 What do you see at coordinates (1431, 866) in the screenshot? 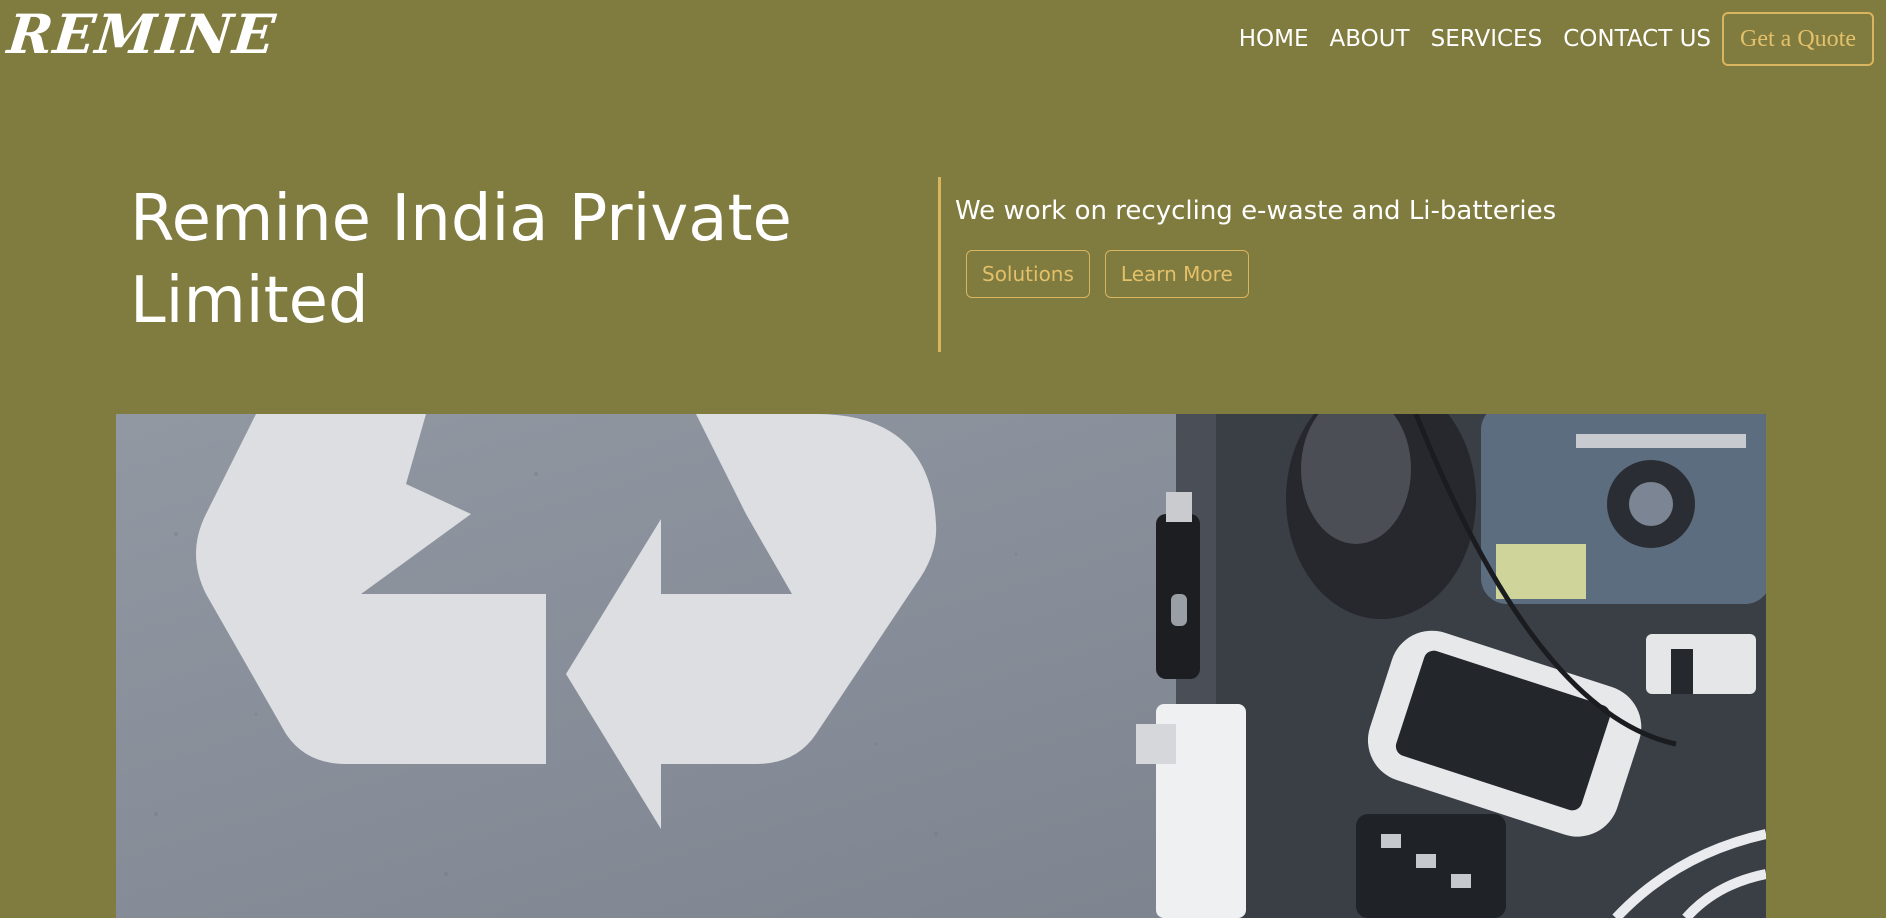
I see `keypad-icon` at bounding box center [1431, 866].